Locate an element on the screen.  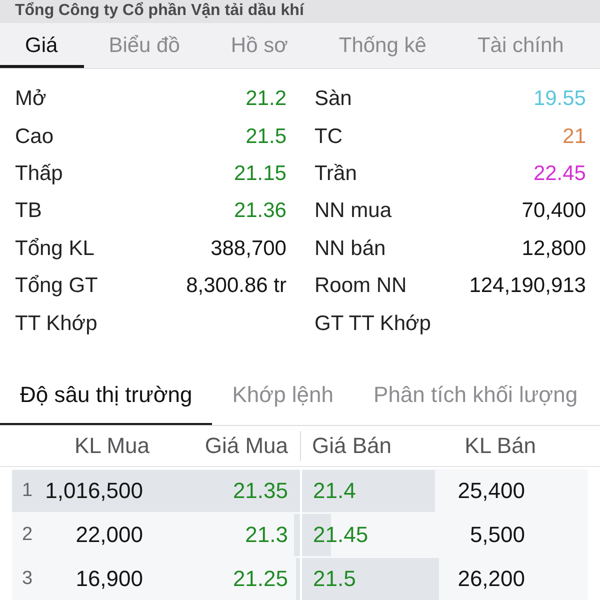
stat-label: Tổng GT is located at coordinates (56, 286).